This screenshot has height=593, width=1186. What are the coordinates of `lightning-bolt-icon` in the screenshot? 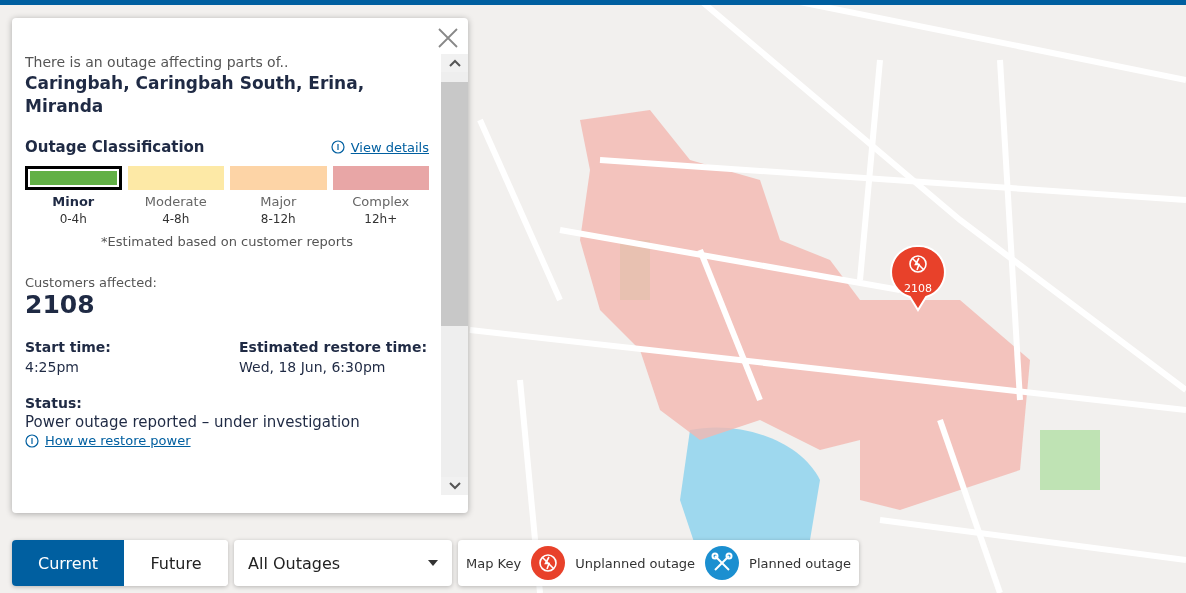 It's located at (548, 563).